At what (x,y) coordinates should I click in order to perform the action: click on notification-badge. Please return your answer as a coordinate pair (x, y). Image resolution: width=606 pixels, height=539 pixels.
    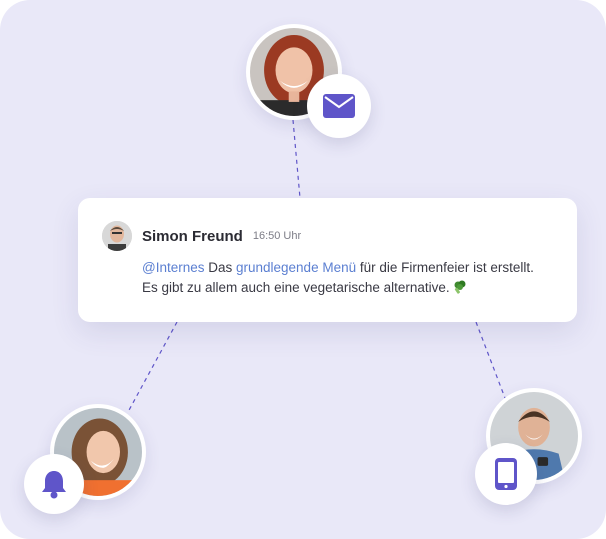
    Looking at the image, I should click on (54, 484).